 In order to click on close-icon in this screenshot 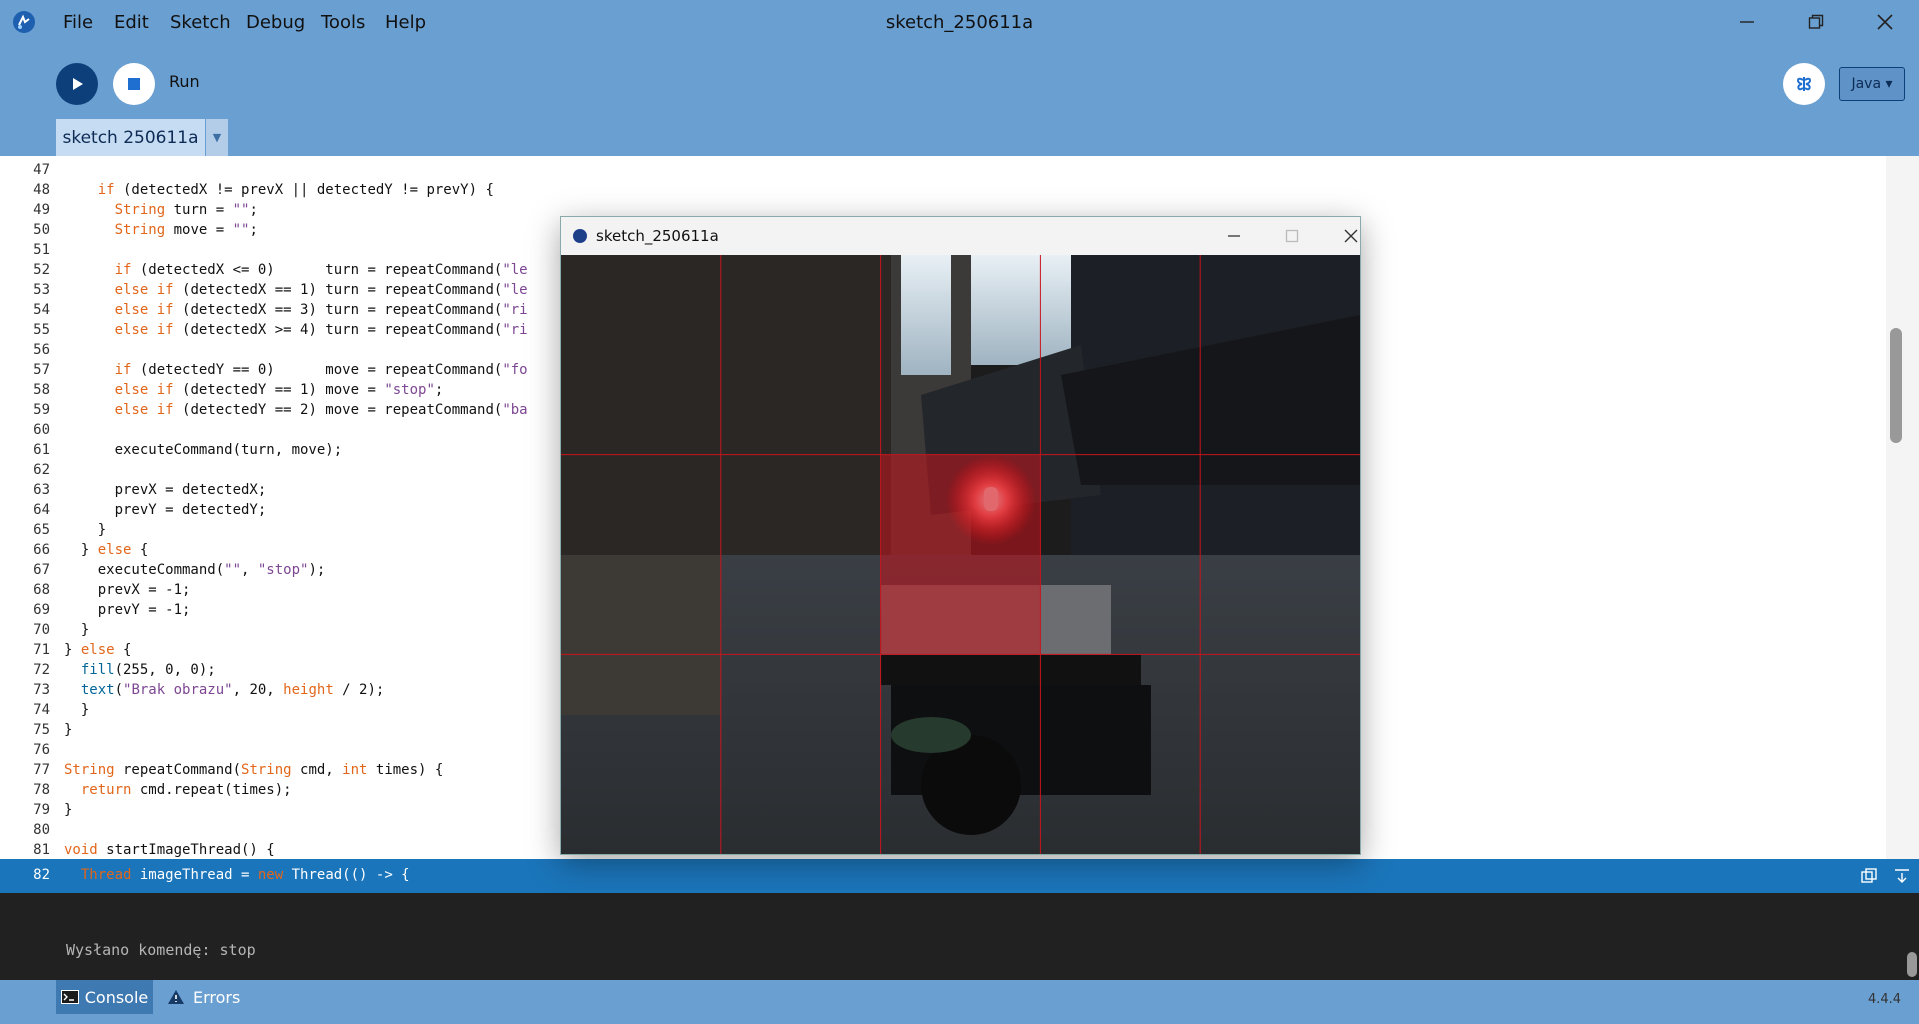, I will do `click(1351, 236)`.